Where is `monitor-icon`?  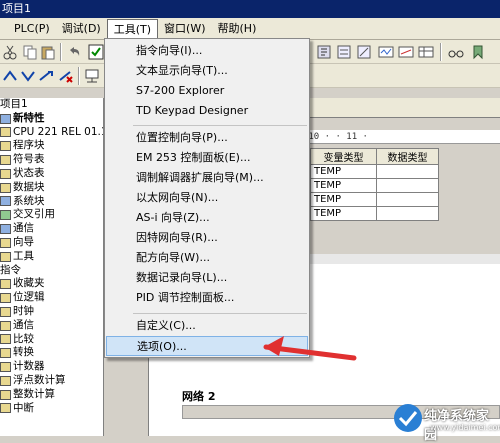 monitor-icon is located at coordinates (364, 52).